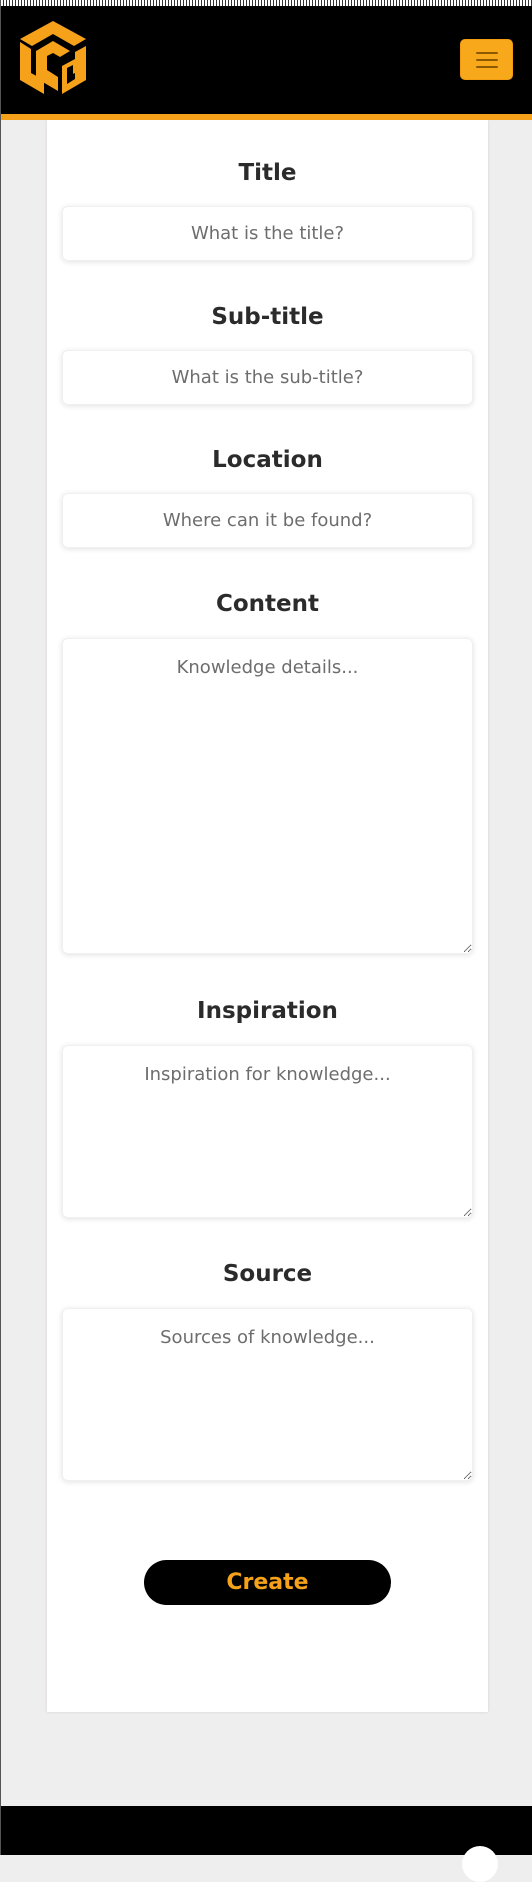  I want to click on left-edge-border, so click(0, 927).